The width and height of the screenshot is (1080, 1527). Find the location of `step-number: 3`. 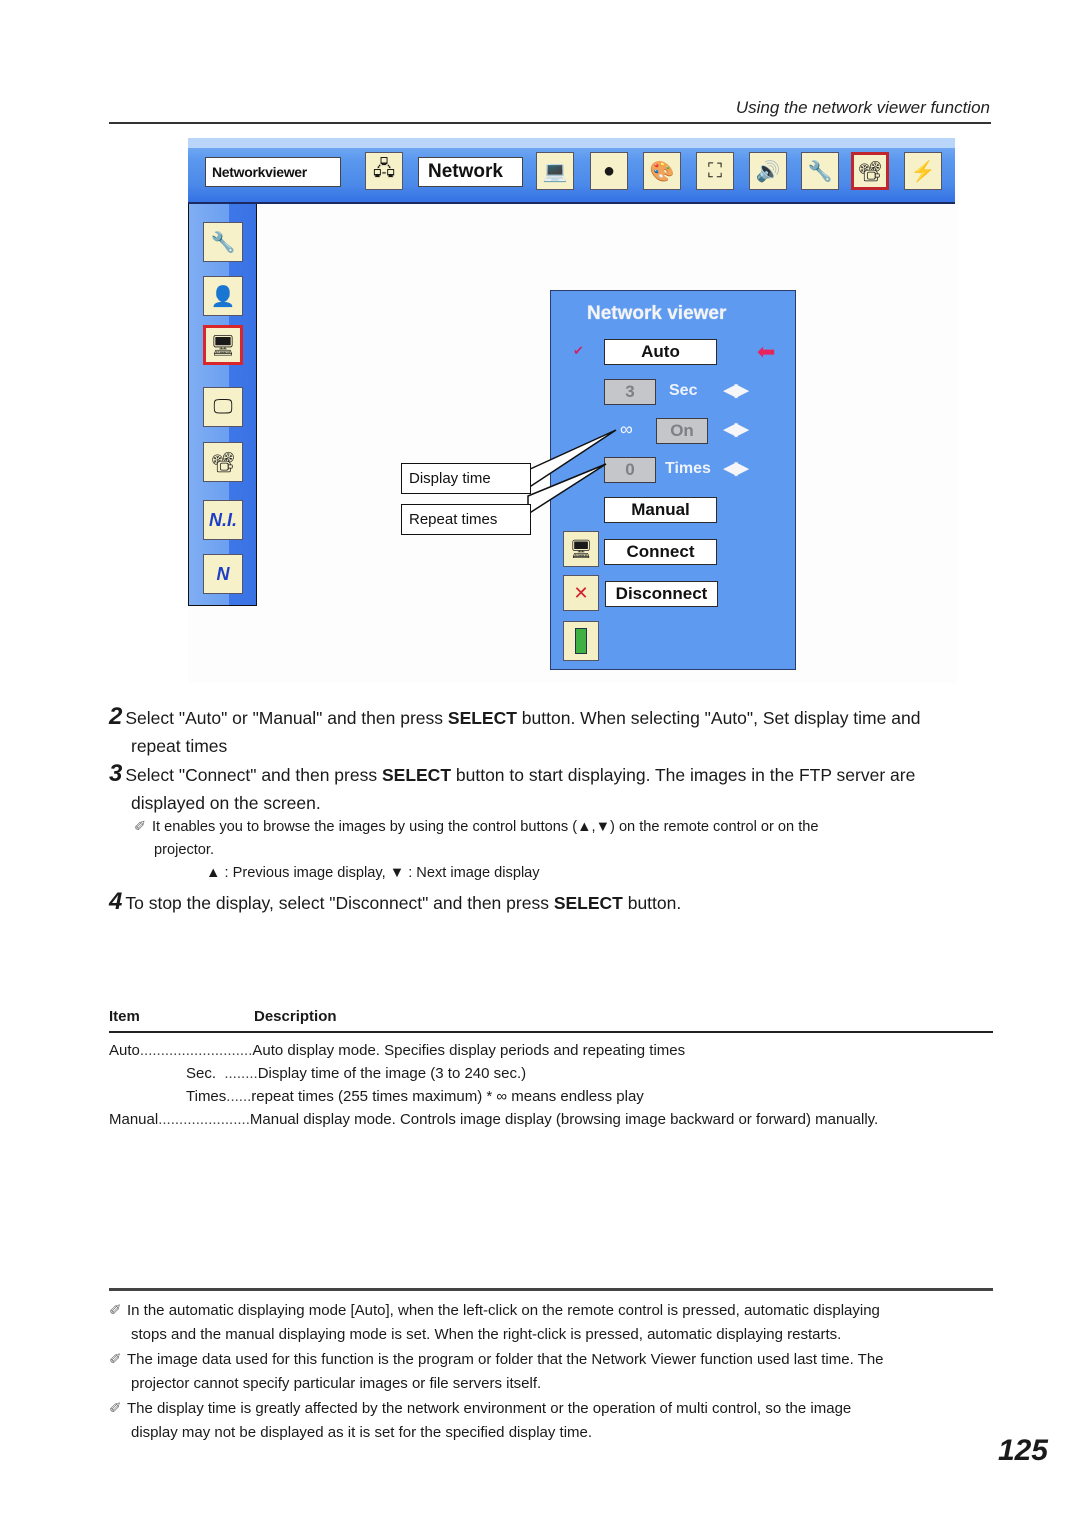

step-number: 3 is located at coordinates (116, 773).